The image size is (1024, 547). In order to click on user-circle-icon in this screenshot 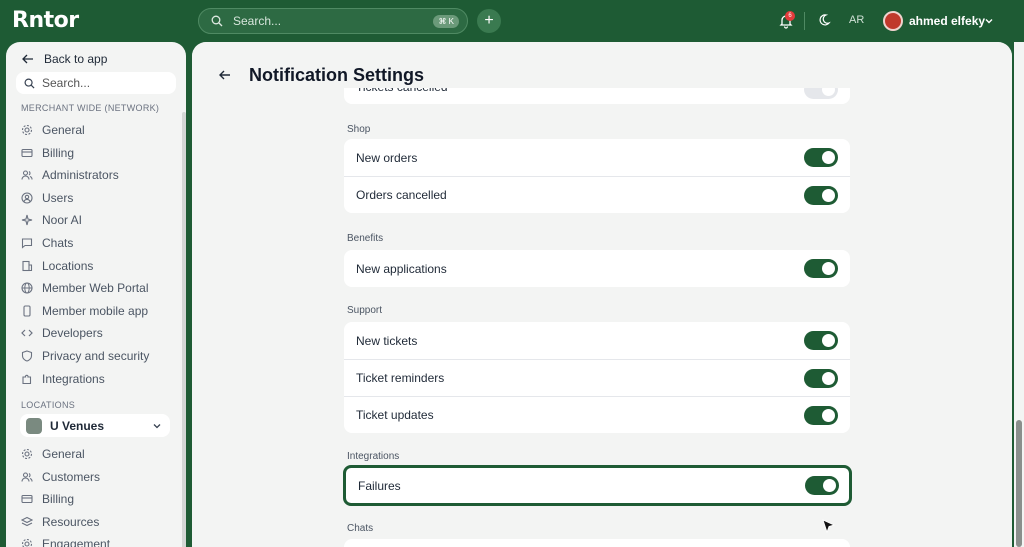, I will do `click(27, 198)`.